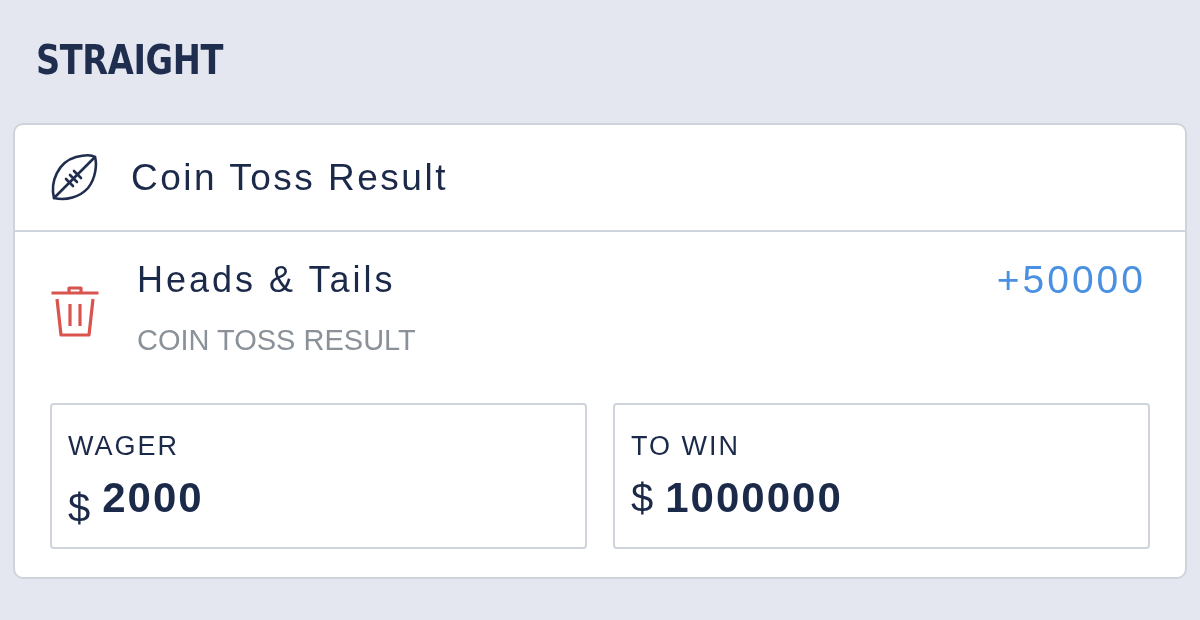  I want to click on trash-icon, so click(75, 311).